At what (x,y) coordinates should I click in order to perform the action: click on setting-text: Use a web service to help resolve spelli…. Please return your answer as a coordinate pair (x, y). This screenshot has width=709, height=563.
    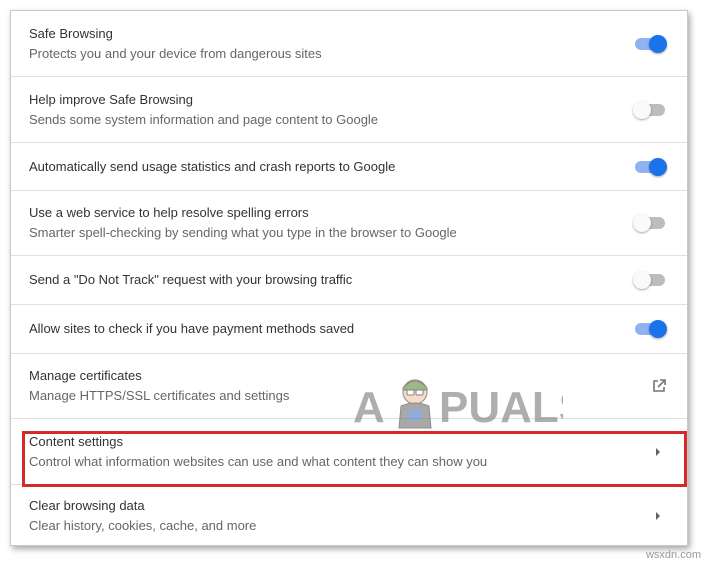
    Looking at the image, I should click on (323, 223).